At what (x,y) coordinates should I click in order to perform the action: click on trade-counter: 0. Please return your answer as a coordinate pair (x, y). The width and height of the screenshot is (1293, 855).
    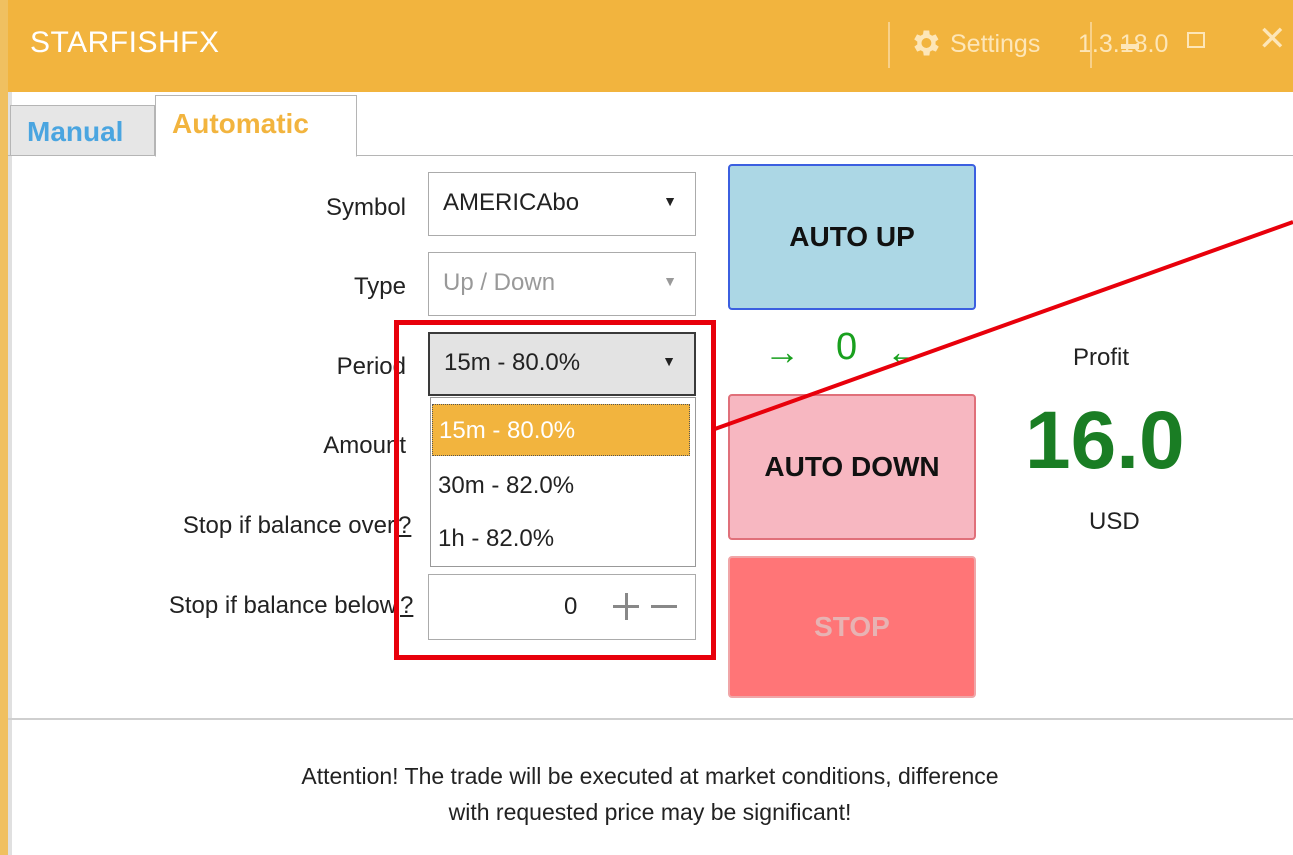
    Looking at the image, I should click on (847, 347).